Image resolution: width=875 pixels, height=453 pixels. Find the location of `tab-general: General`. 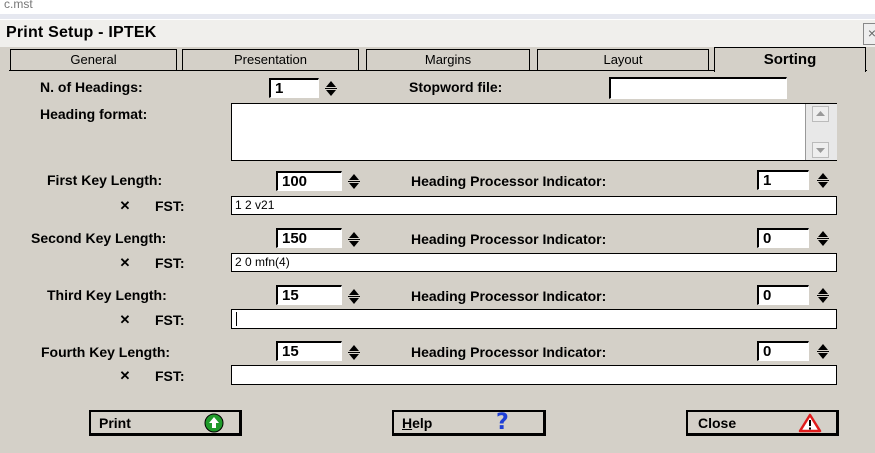

tab-general: General is located at coordinates (93, 59).